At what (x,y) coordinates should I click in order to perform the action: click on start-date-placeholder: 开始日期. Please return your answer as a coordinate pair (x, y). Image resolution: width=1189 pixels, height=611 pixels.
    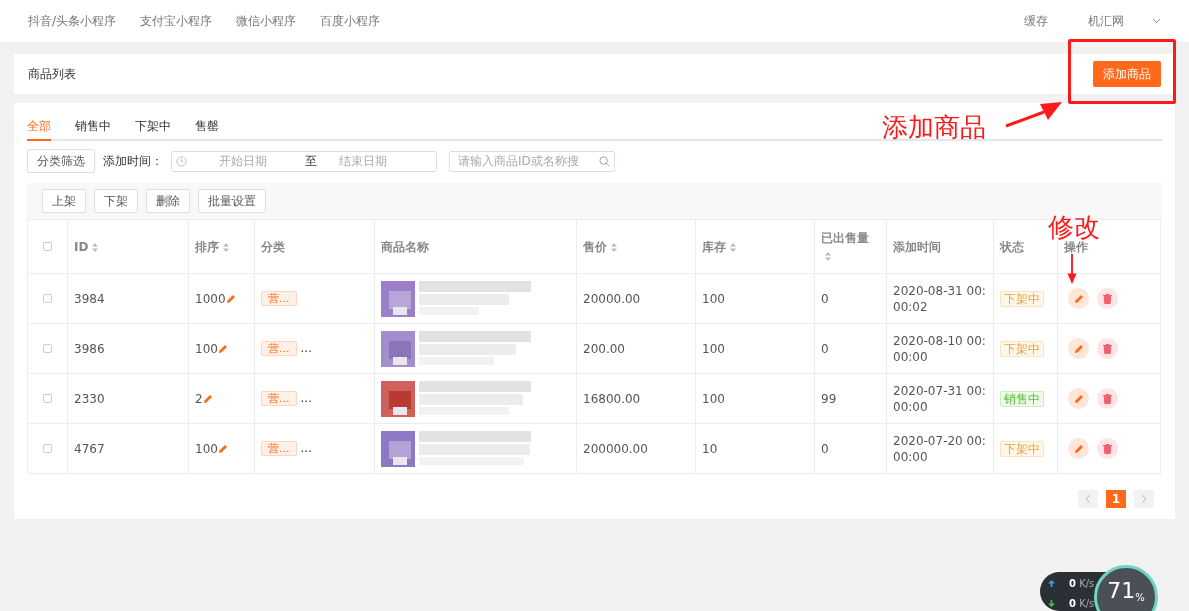
    Looking at the image, I should click on (243, 161).